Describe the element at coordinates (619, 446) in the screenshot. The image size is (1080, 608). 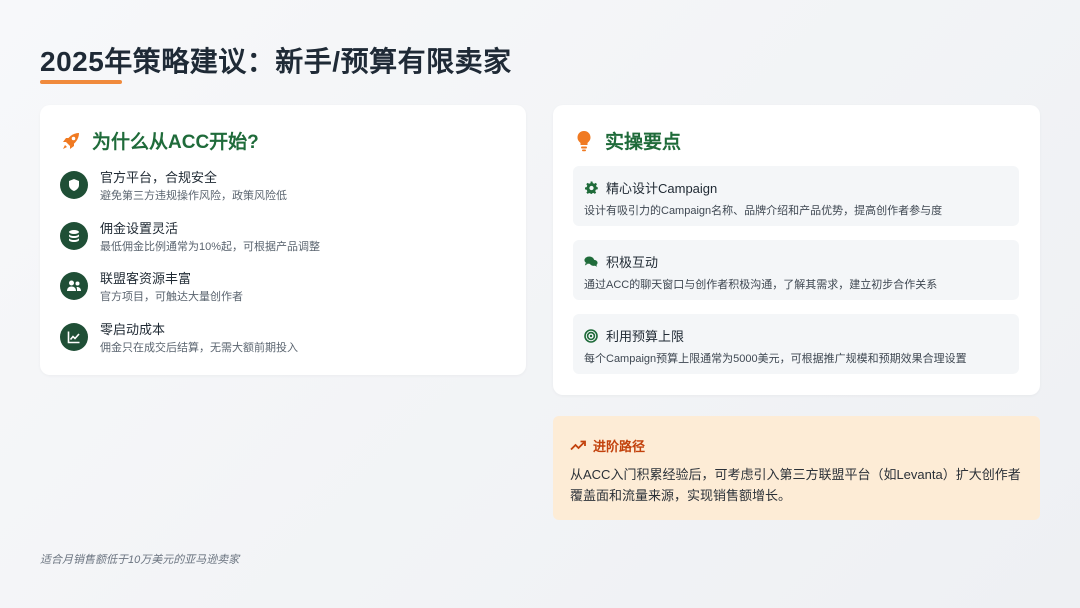
I see `advanced-path-title: 进阶路径` at that location.